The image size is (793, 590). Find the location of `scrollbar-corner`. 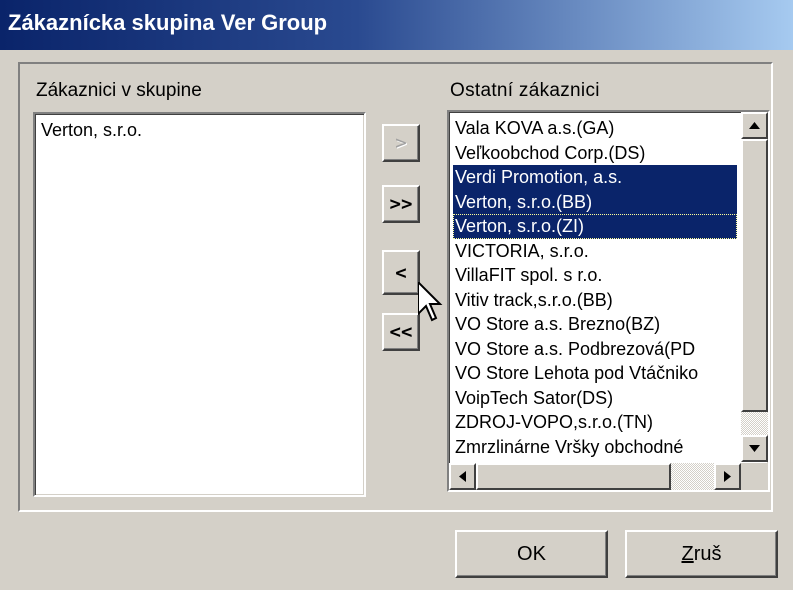

scrollbar-corner is located at coordinates (754, 476).